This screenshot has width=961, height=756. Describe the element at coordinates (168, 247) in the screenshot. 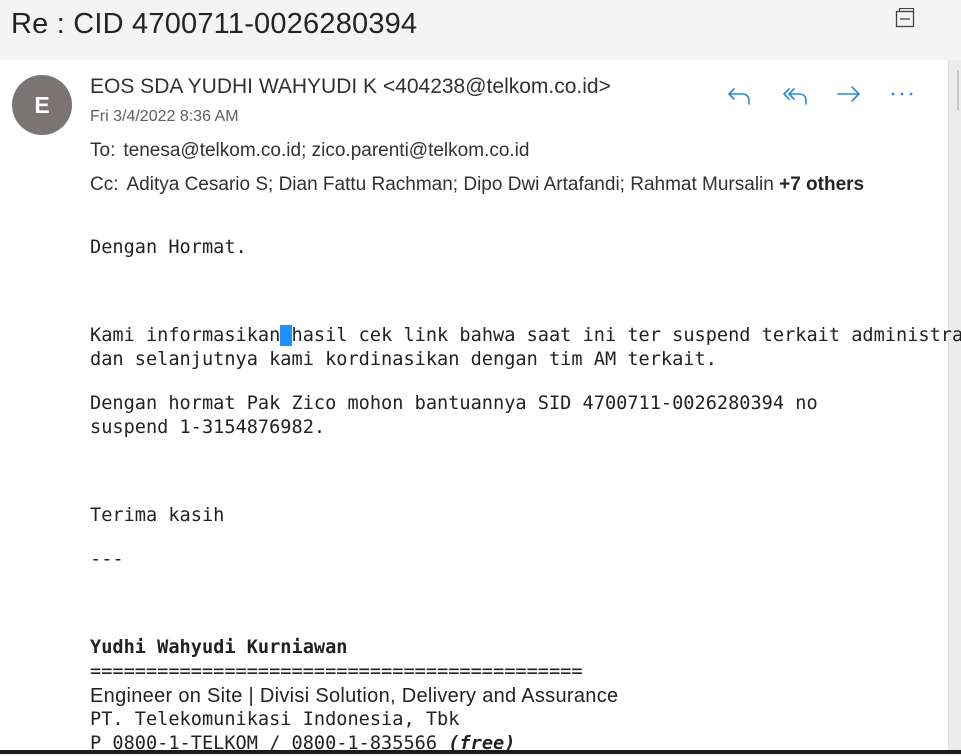

I see `body-greeting: Dengan Hormat.` at that location.